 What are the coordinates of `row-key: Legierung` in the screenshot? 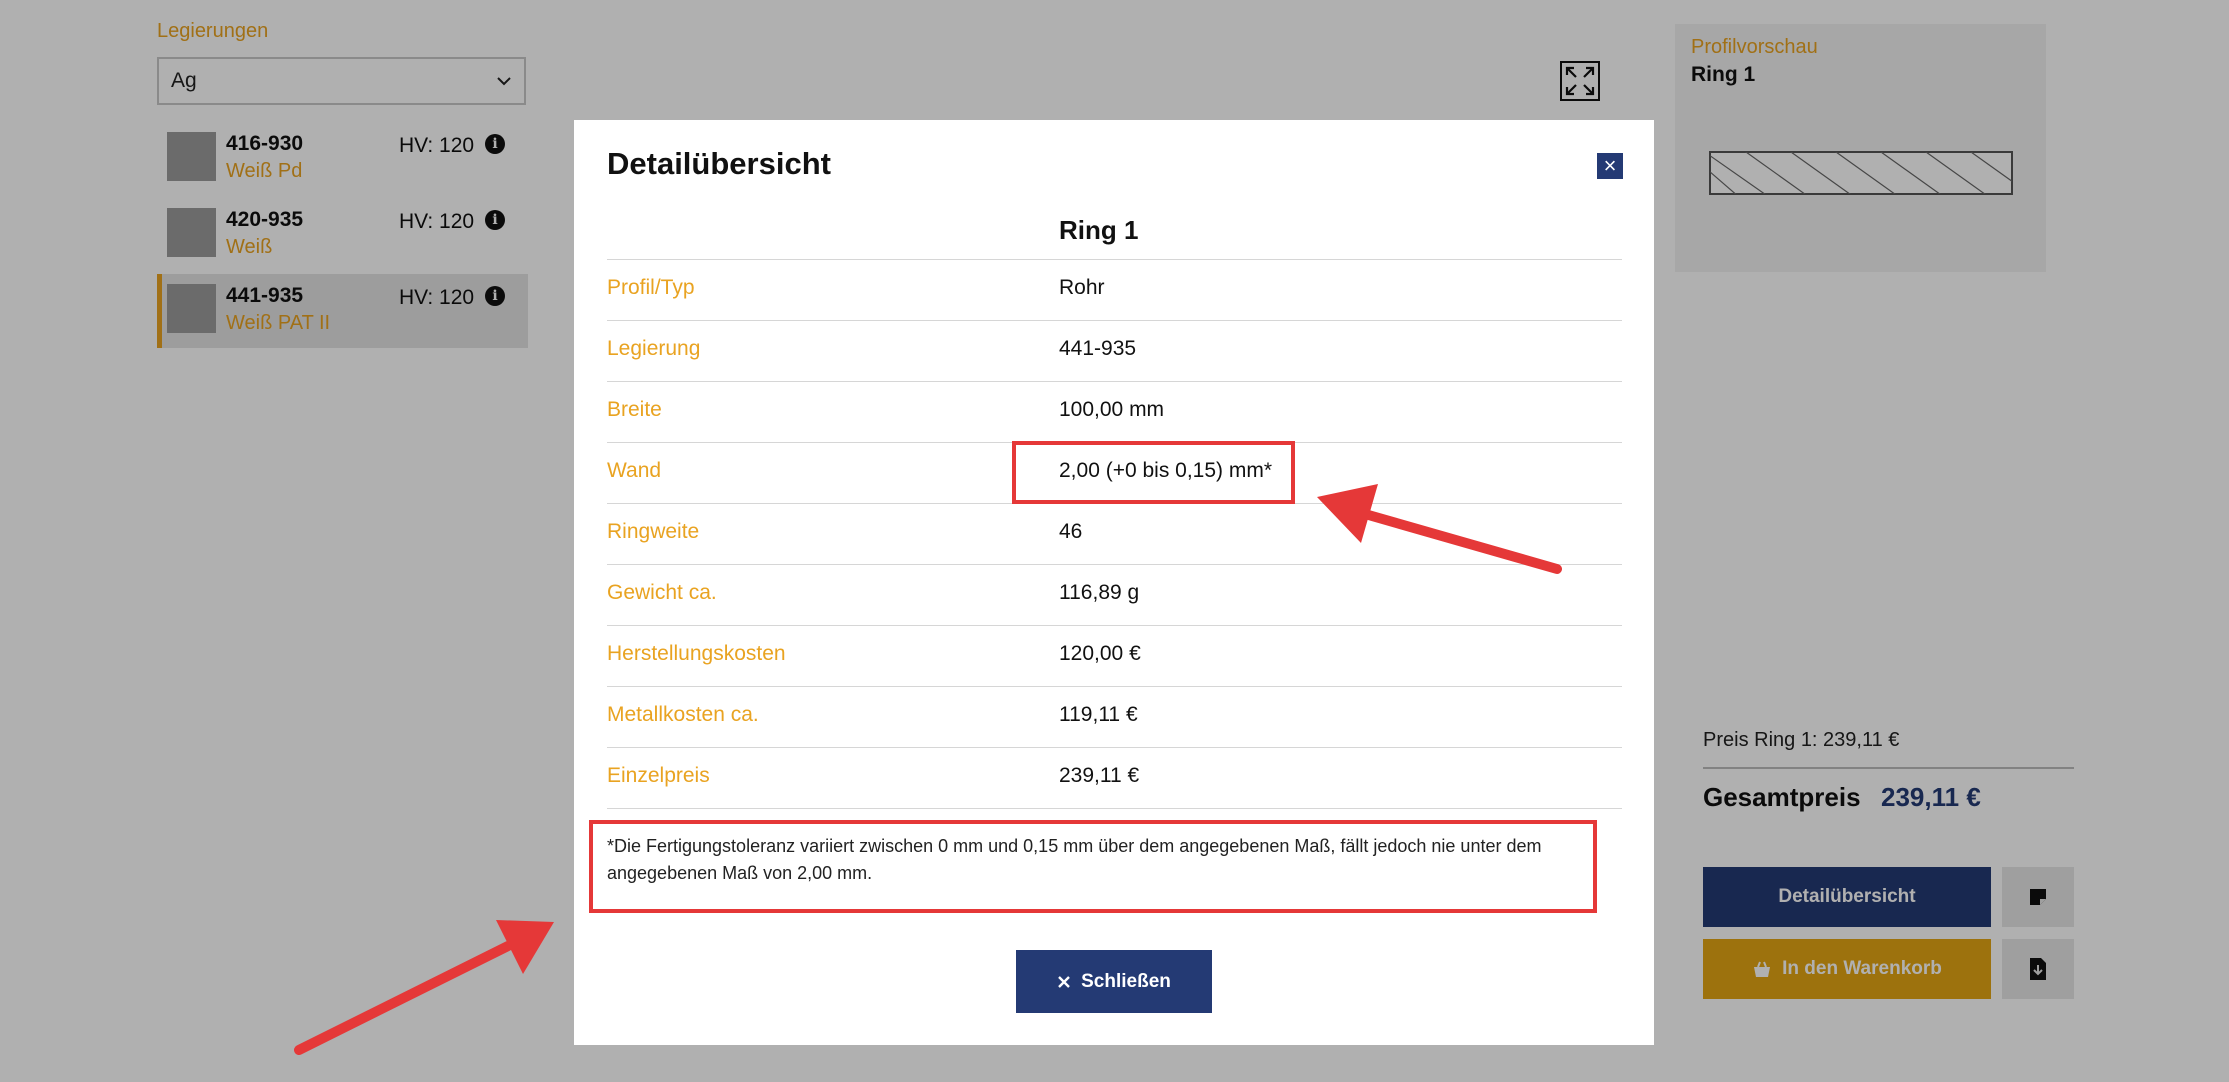 It's located at (654, 348).